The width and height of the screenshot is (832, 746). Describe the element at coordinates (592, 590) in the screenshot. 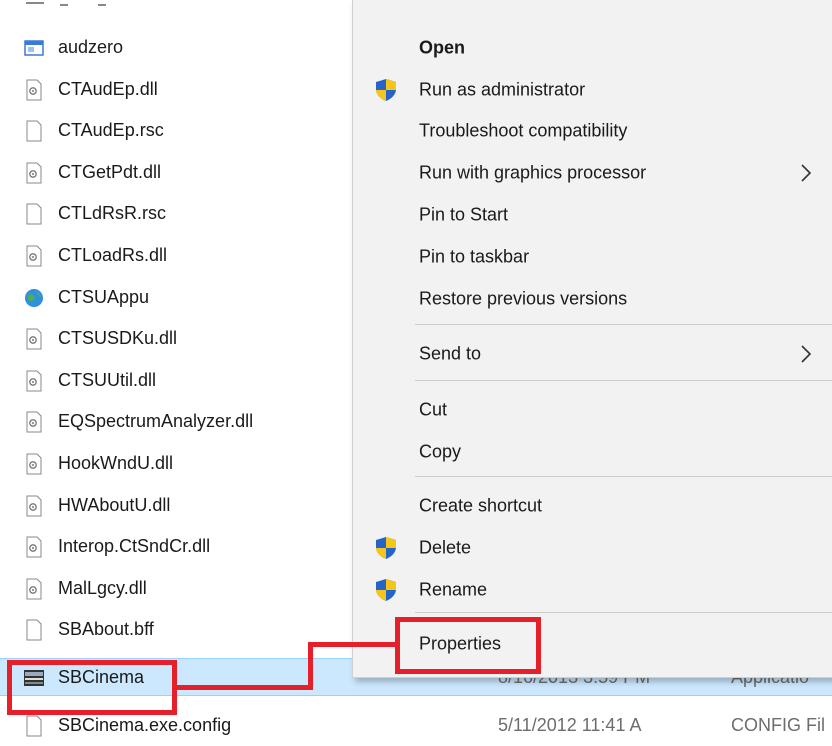

I see `menu-item-rename: Rename` at that location.